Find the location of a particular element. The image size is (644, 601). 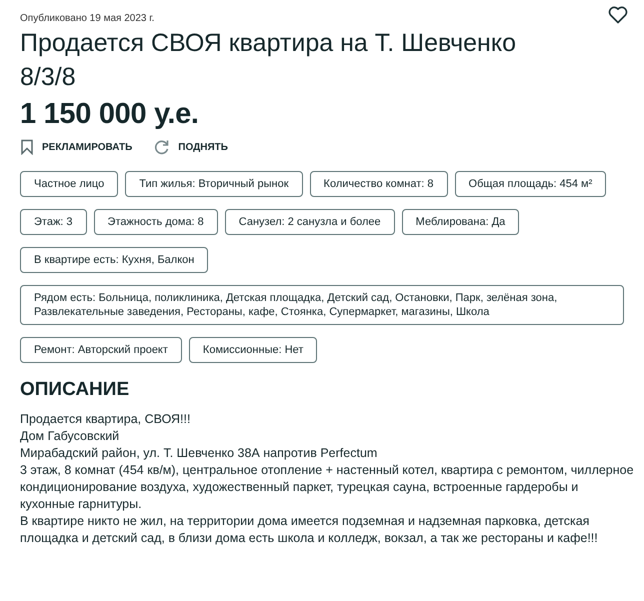

description-text: В квартире никто не жил, на территории дома имеется подземная и надземная парковка, детская площадка и детский сад, в близи дома есть школа и колледж, вокзал, а так же рестораны и кафе!!! is located at coordinates (309, 530).